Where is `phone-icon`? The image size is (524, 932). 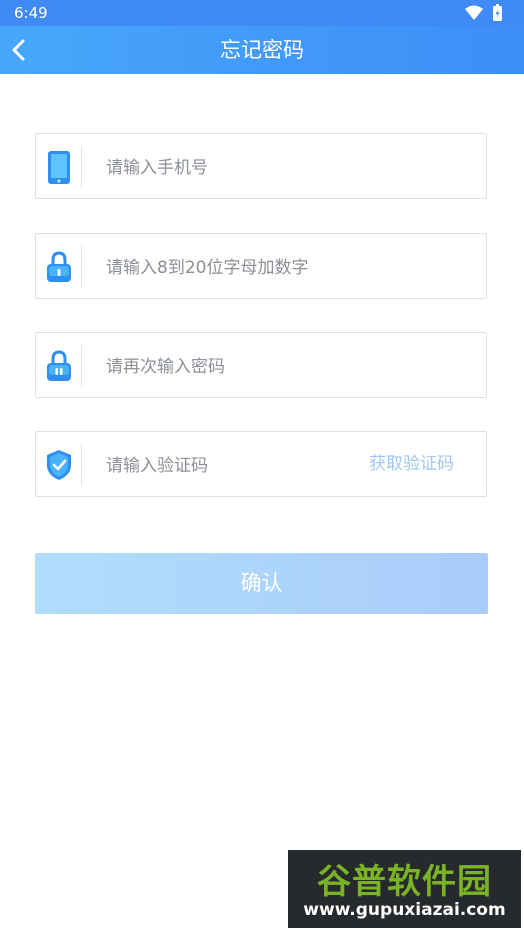 phone-icon is located at coordinates (59, 167).